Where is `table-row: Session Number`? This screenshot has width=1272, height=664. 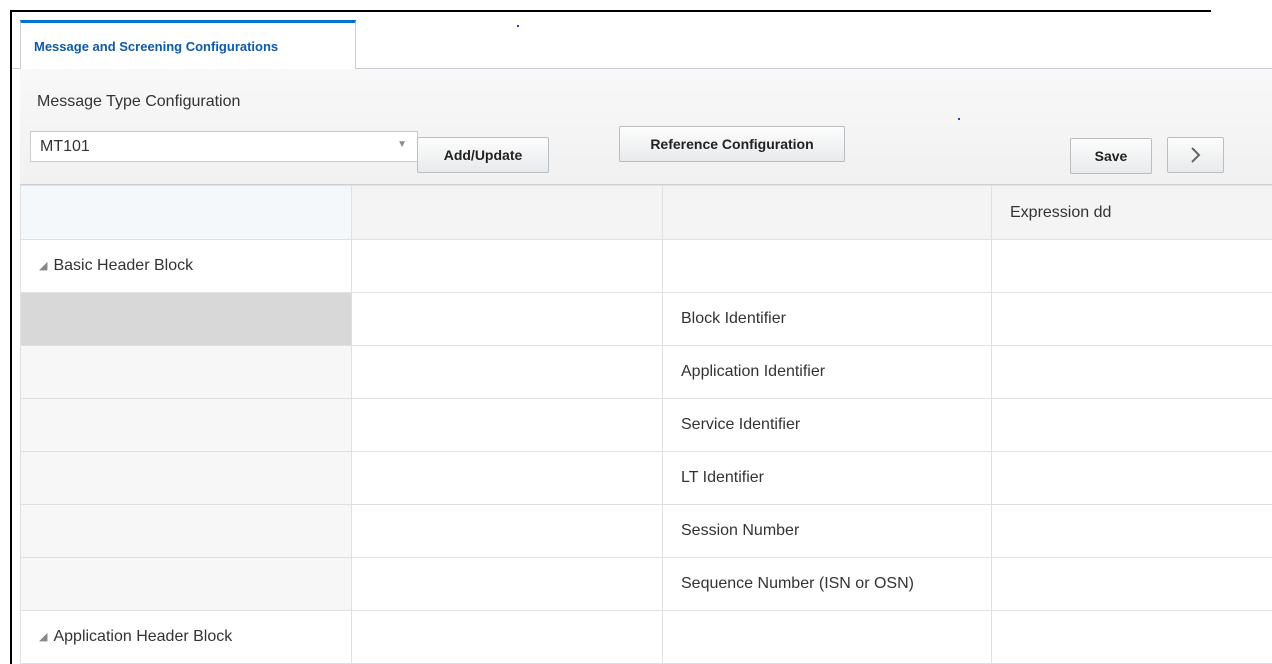
table-row: Session Number is located at coordinates (646, 531).